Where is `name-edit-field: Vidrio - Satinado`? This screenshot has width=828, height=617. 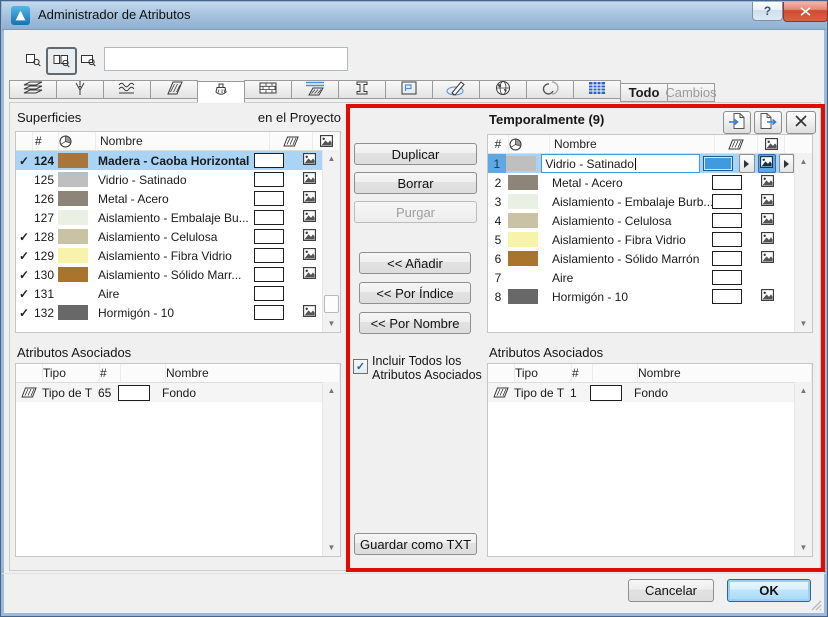
name-edit-field: Vidrio - Satinado is located at coordinates (621, 163).